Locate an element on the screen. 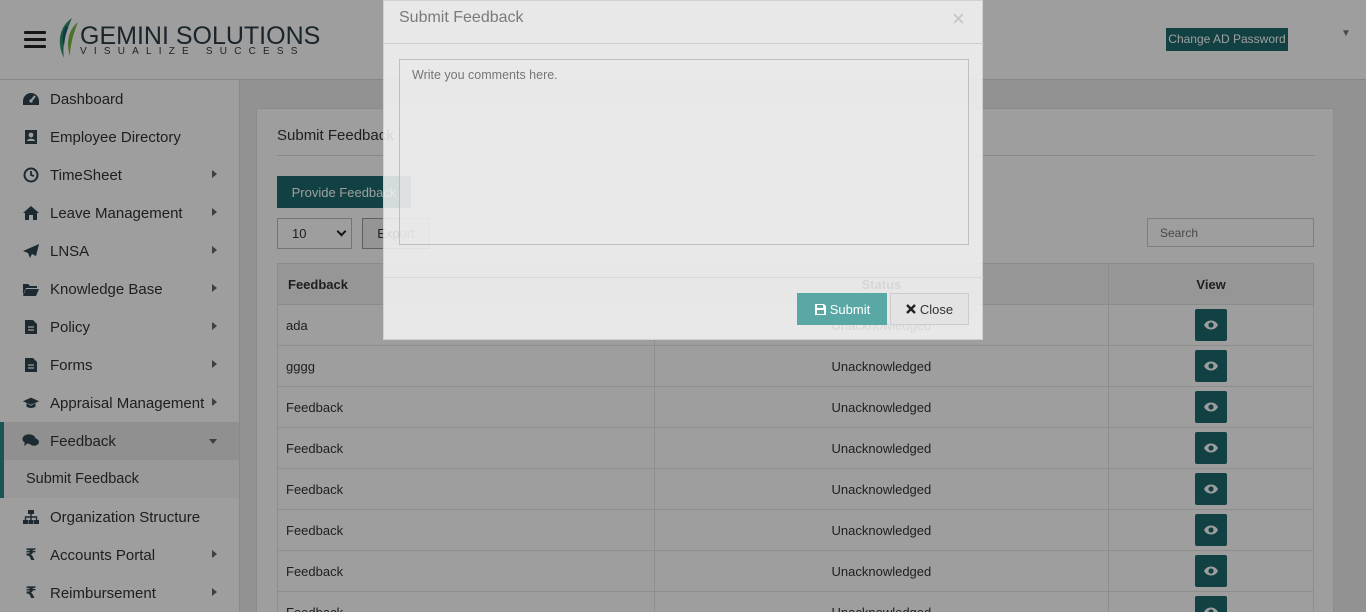 The width and height of the screenshot is (1366, 612). submit-button: Submit is located at coordinates (842, 309).